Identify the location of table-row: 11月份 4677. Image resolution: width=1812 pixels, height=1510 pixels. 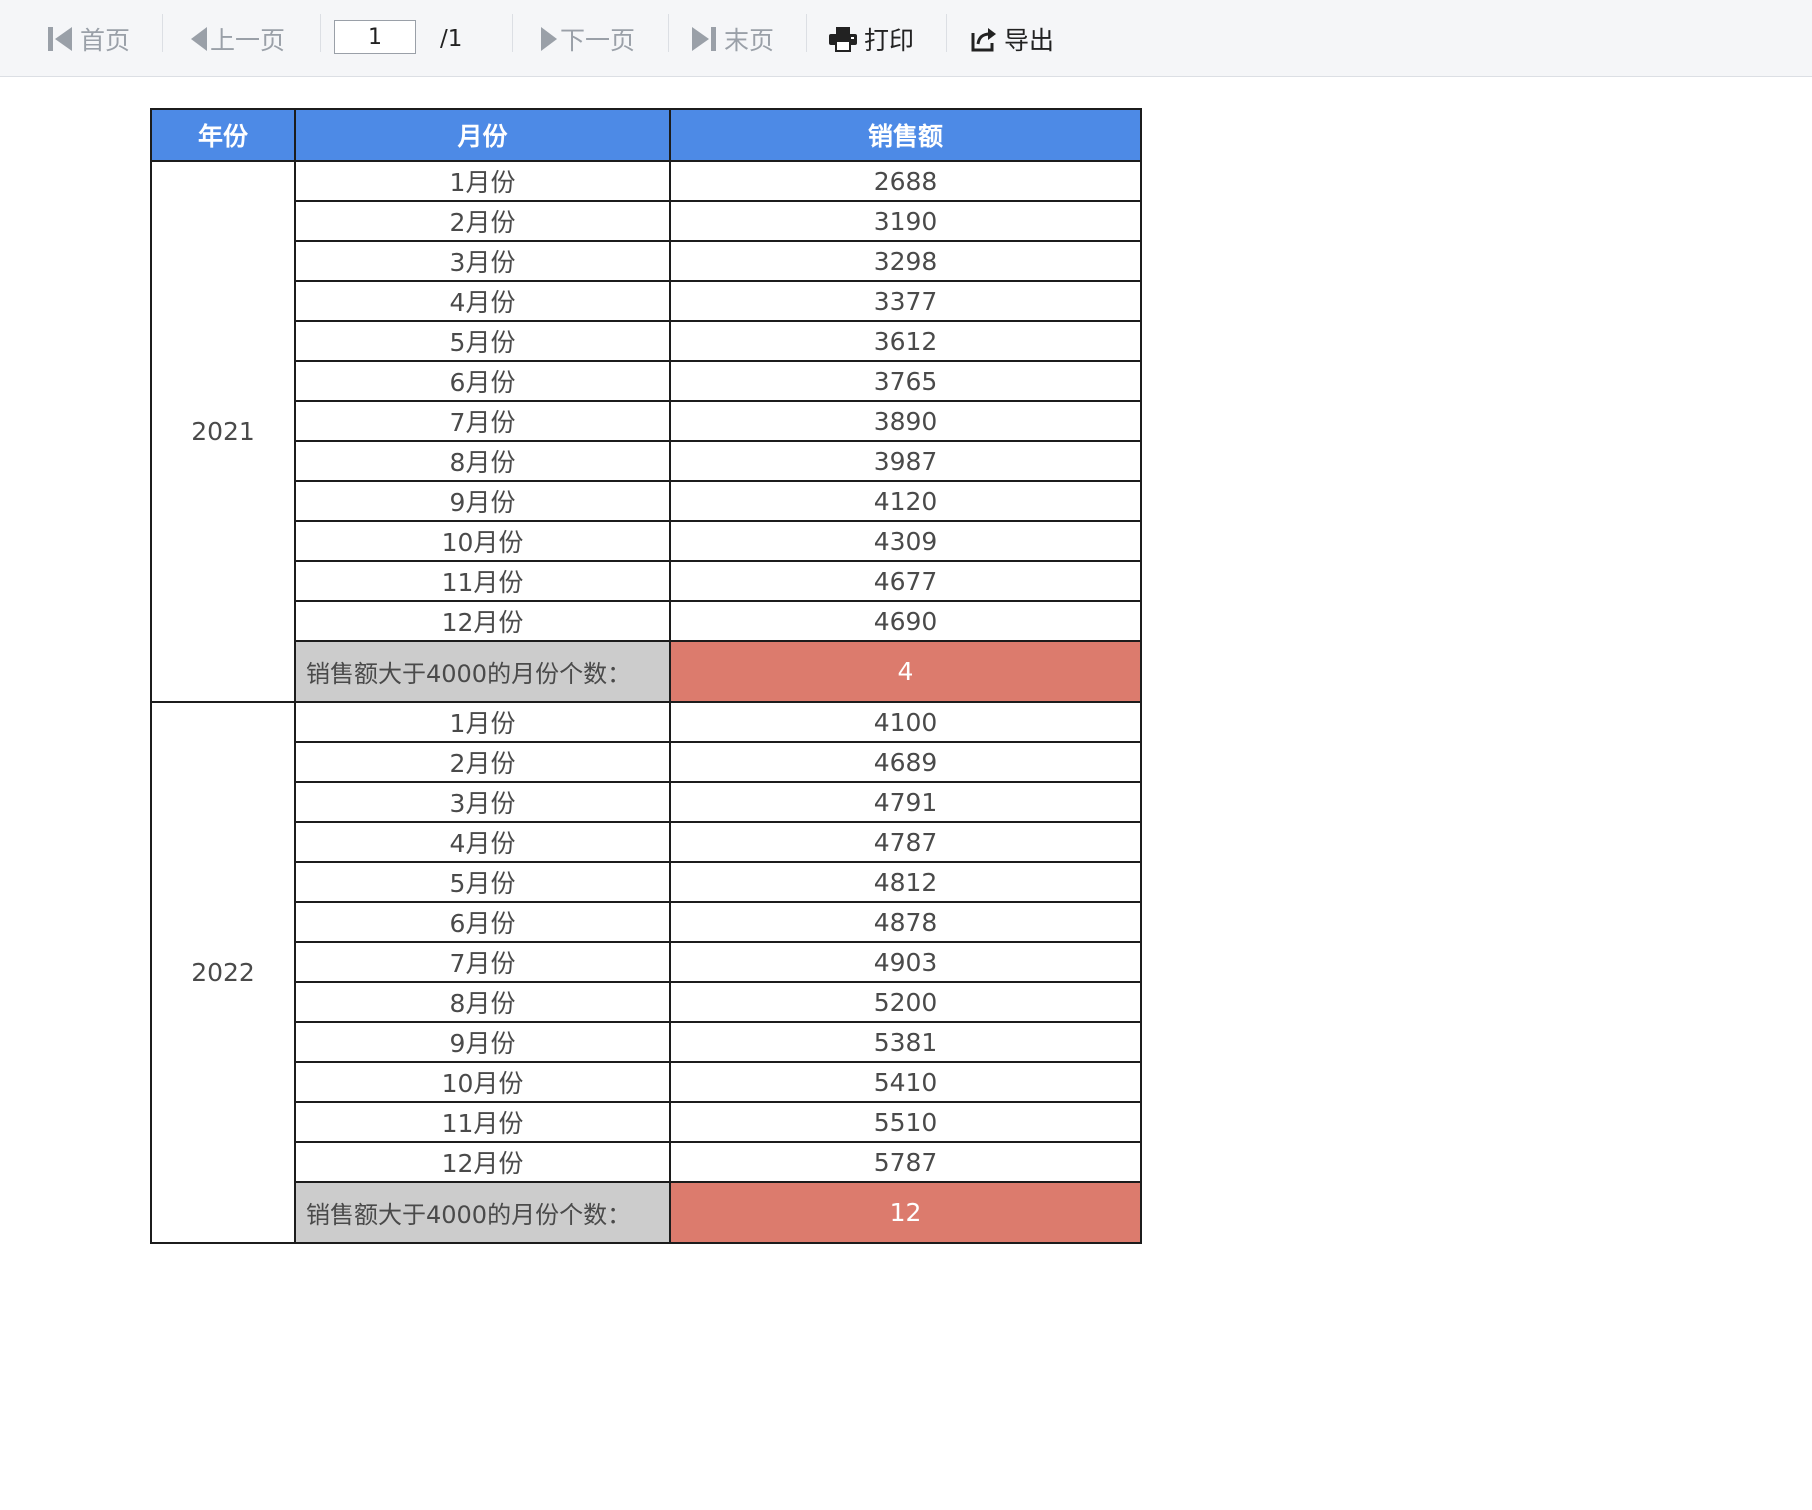
(646, 581).